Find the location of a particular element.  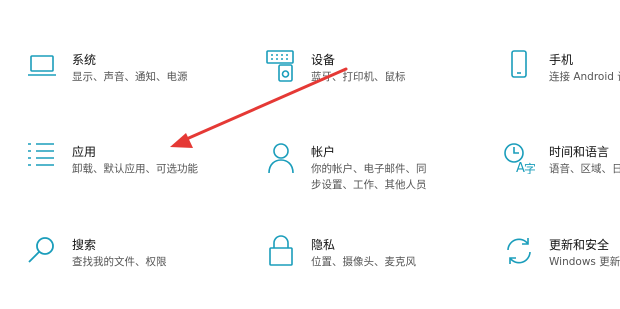

tile-title: 搜索 is located at coordinates (84, 245).